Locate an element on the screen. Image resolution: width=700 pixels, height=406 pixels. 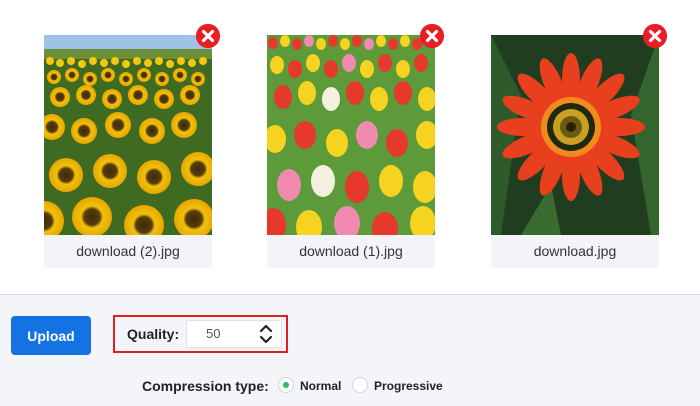
quality-value: 50 is located at coordinates (213, 333).